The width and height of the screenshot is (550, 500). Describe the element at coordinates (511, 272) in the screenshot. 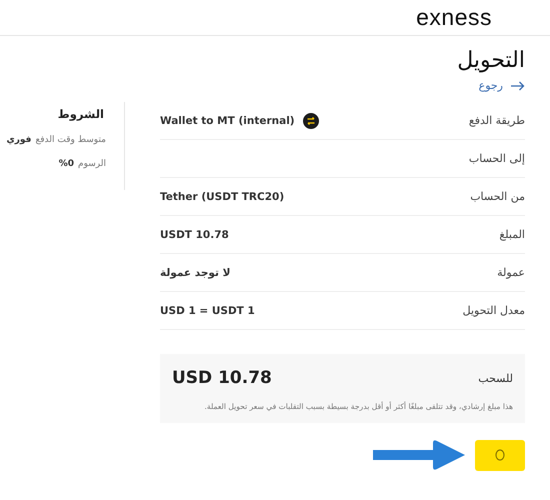

I see `detail-label: عمولة` at that location.